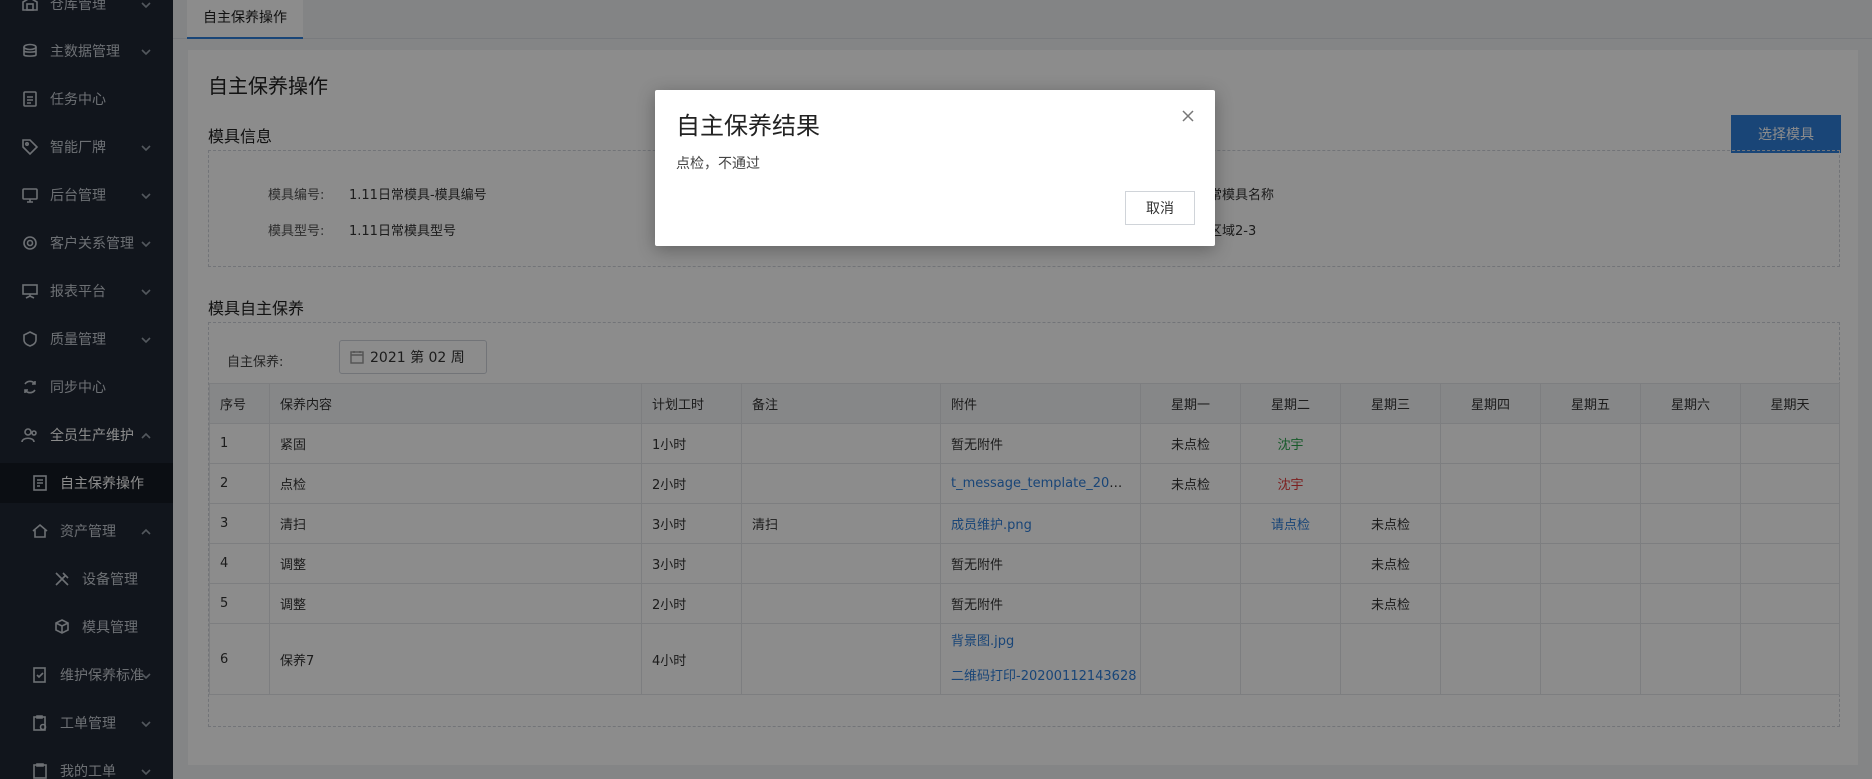 This screenshot has width=1872, height=779. Describe the element at coordinates (1189, 116) in the screenshot. I see `close-icon` at that location.